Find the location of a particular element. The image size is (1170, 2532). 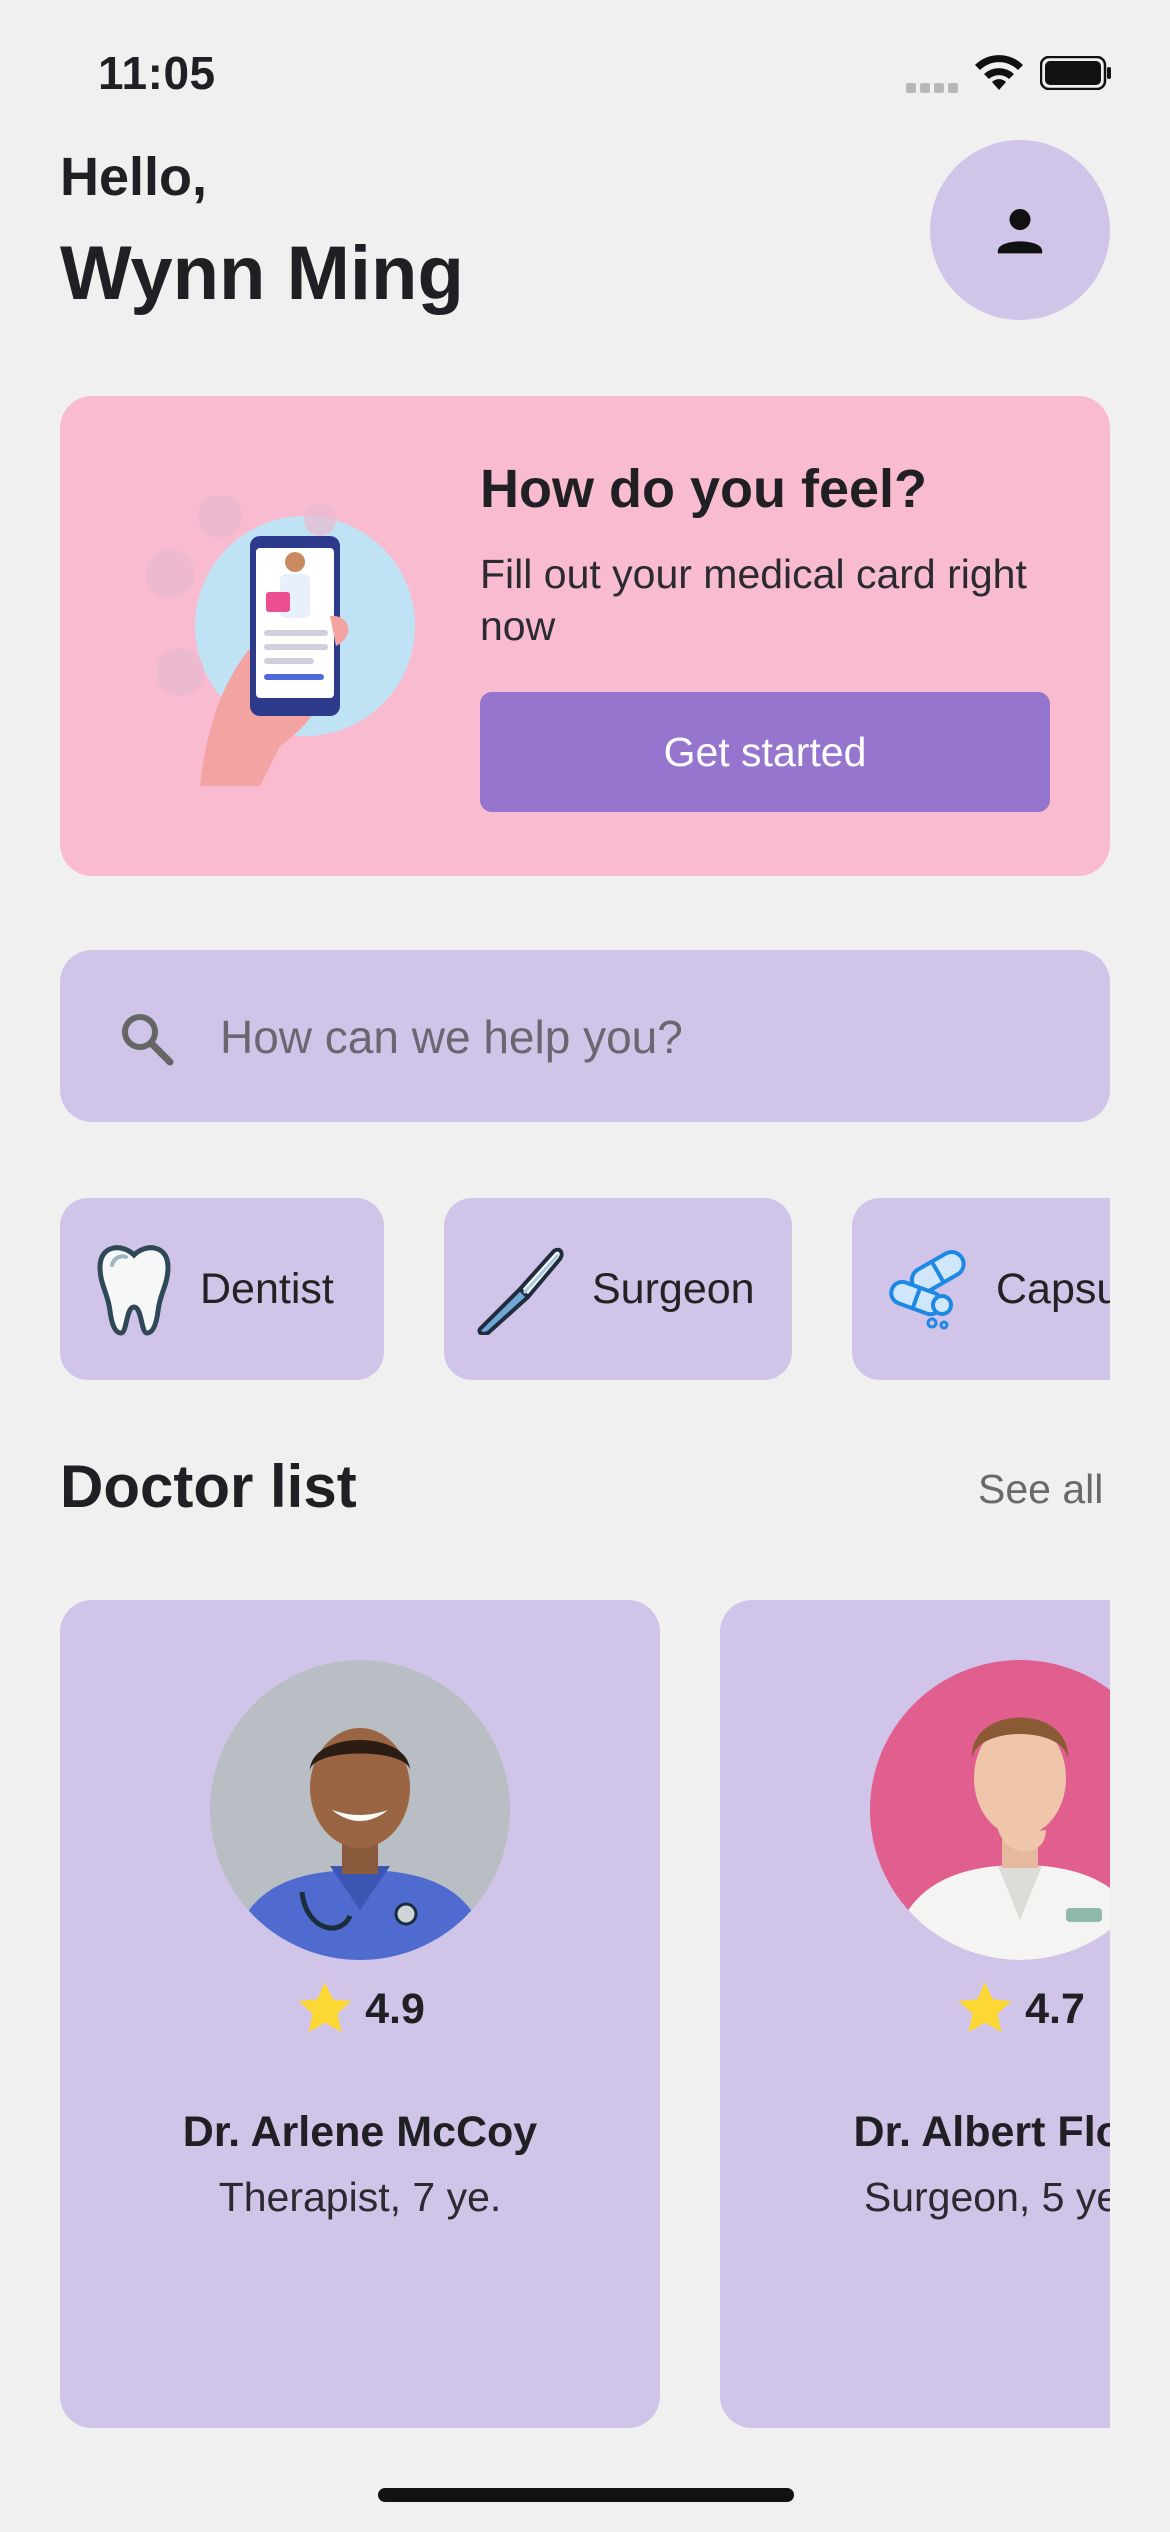

tooth-icon is located at coordinates (134, 1290).